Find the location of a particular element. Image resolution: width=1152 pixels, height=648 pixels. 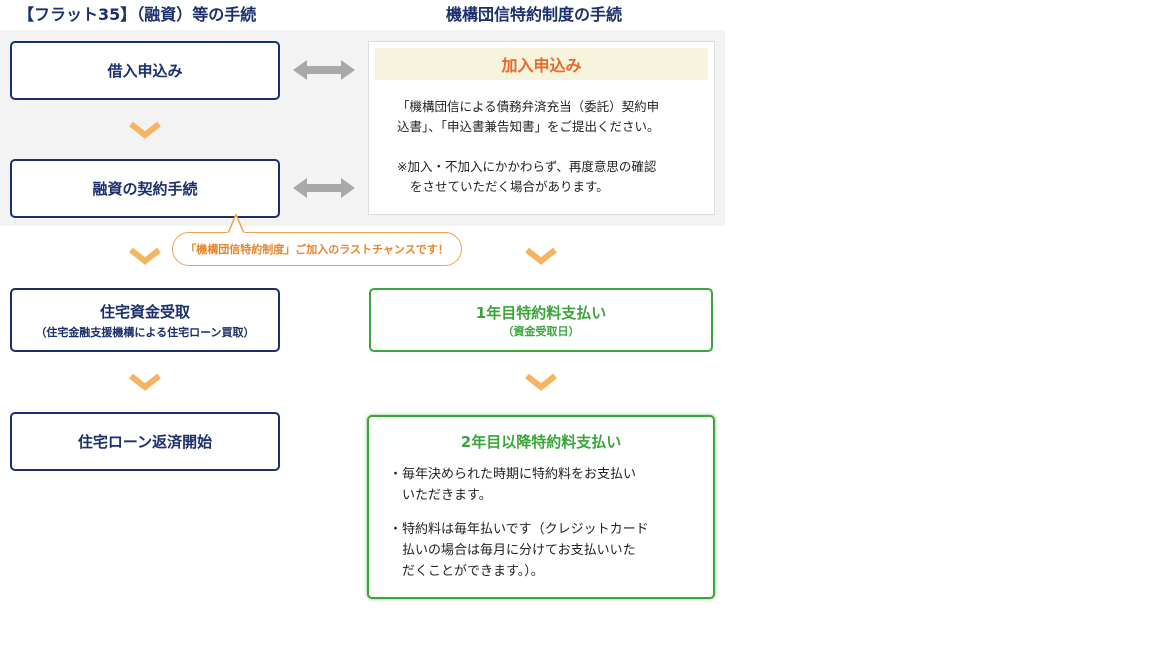

step-label: 住宅資金受取 is located at coordinates (144, 311).